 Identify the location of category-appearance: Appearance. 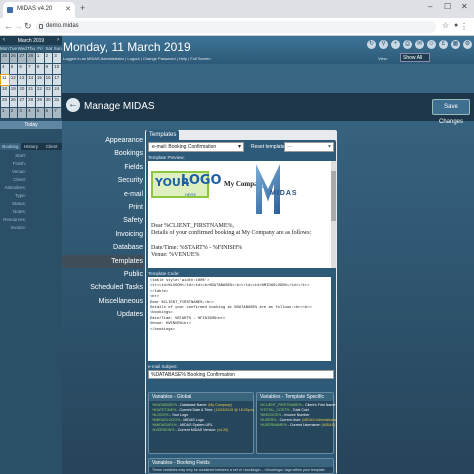
(103, 140).